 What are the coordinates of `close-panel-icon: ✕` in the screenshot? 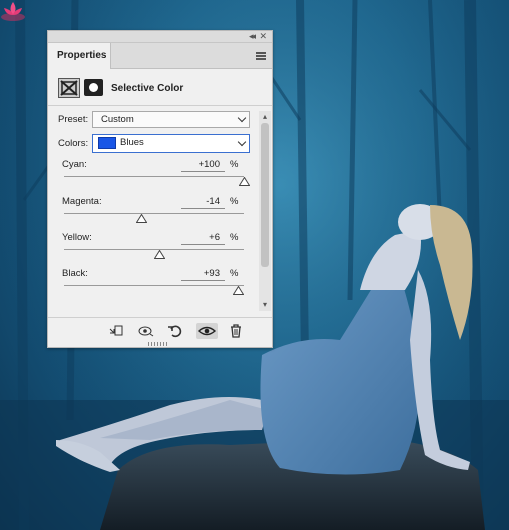 It's located at (263, 36).